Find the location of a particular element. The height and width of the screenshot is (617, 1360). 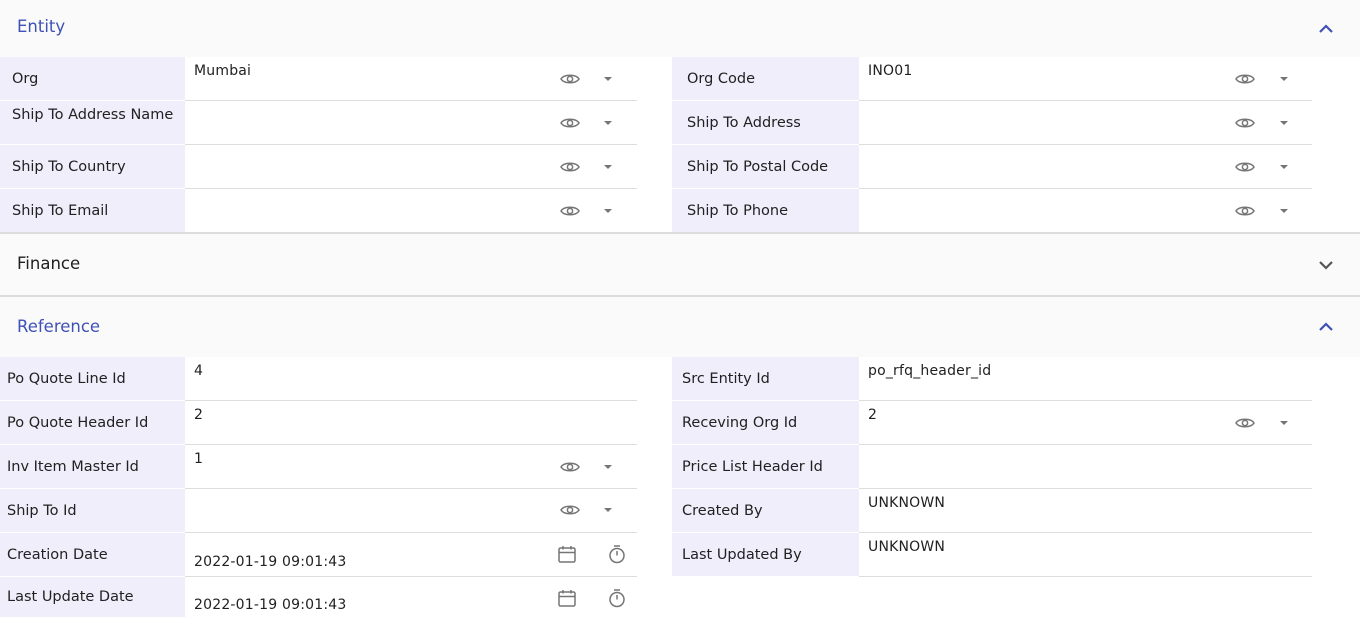

field-label: Ship To Id is located at coordinates (92, 510).